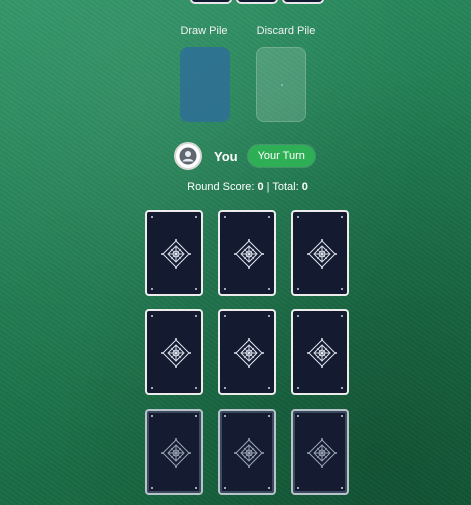  I want to click on player-header: You Your Turn, so click(244, 156).